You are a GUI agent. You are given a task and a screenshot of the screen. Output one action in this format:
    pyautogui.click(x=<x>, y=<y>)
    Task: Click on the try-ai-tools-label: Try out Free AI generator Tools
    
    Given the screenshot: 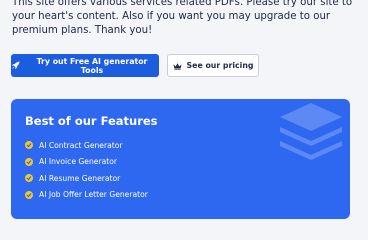 What is the action you would take?
    pyautogui.click(x=92, y=65)
    